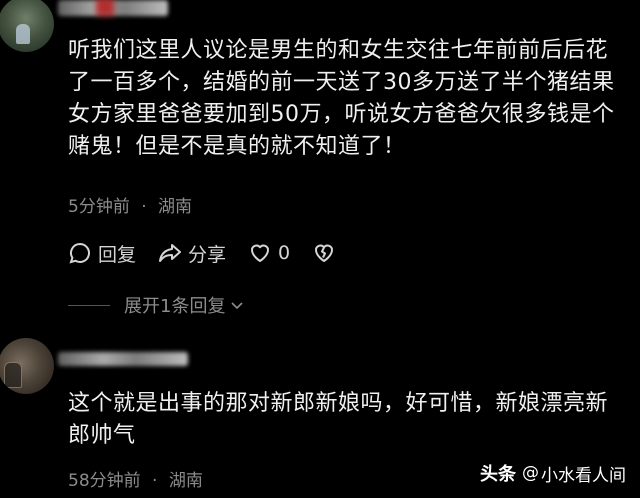 This screenshot has height=498, width=640. Describe the element at coordinates (207, 254) in the screenshot. I see `share-label: 分享` at that location.